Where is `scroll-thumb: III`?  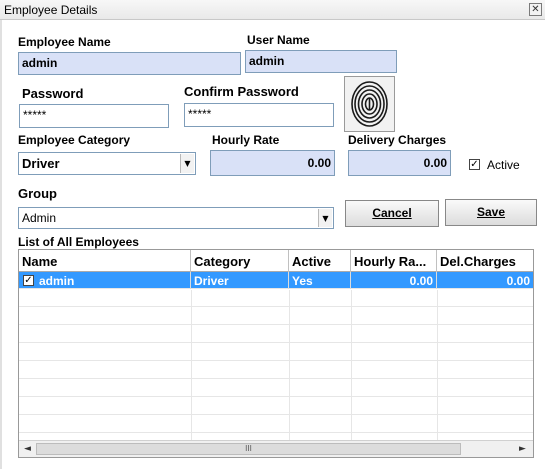
scroll-thumb: III is located at coordinates (248, 449).